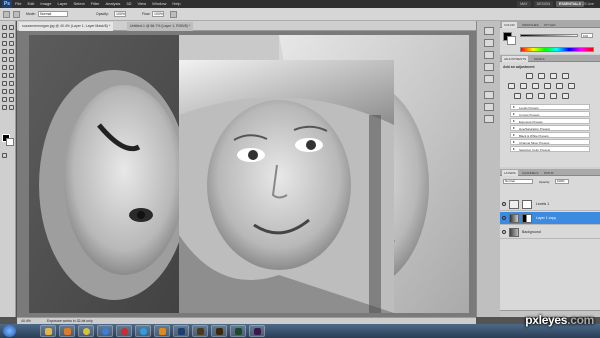 The height and width of the screenshot is (338, 600). What do you see at coordinates (159, 4) in the screenshot?
I see `menu-window: Window` at bounding box center [159, 4].